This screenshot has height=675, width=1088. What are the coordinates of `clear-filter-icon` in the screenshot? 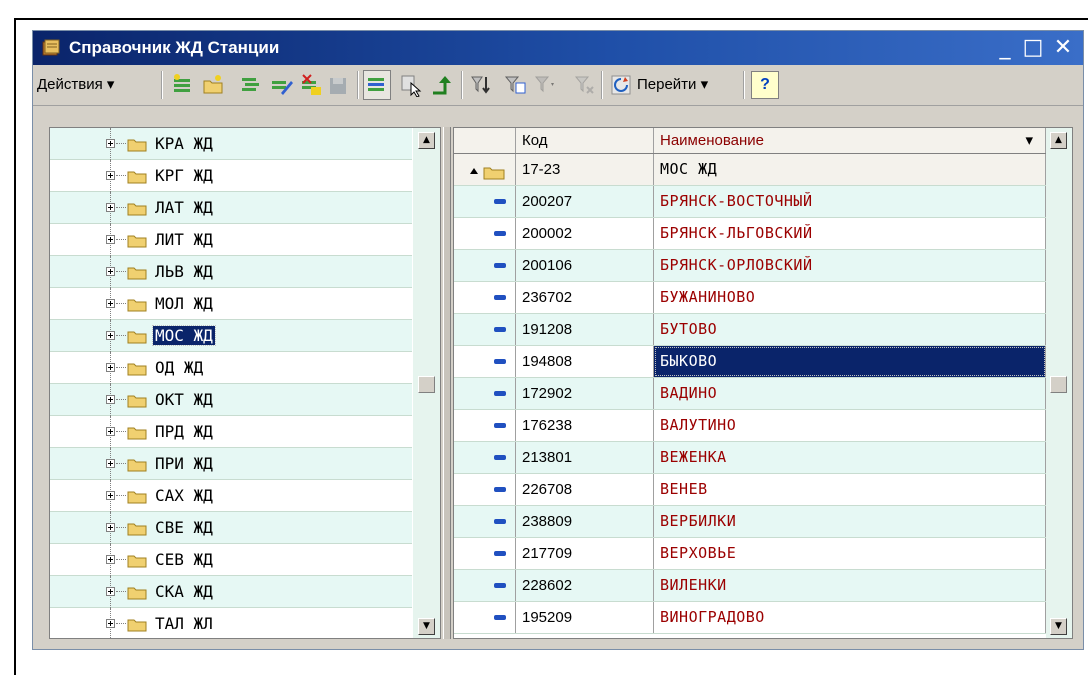 It's located at (585, 85).